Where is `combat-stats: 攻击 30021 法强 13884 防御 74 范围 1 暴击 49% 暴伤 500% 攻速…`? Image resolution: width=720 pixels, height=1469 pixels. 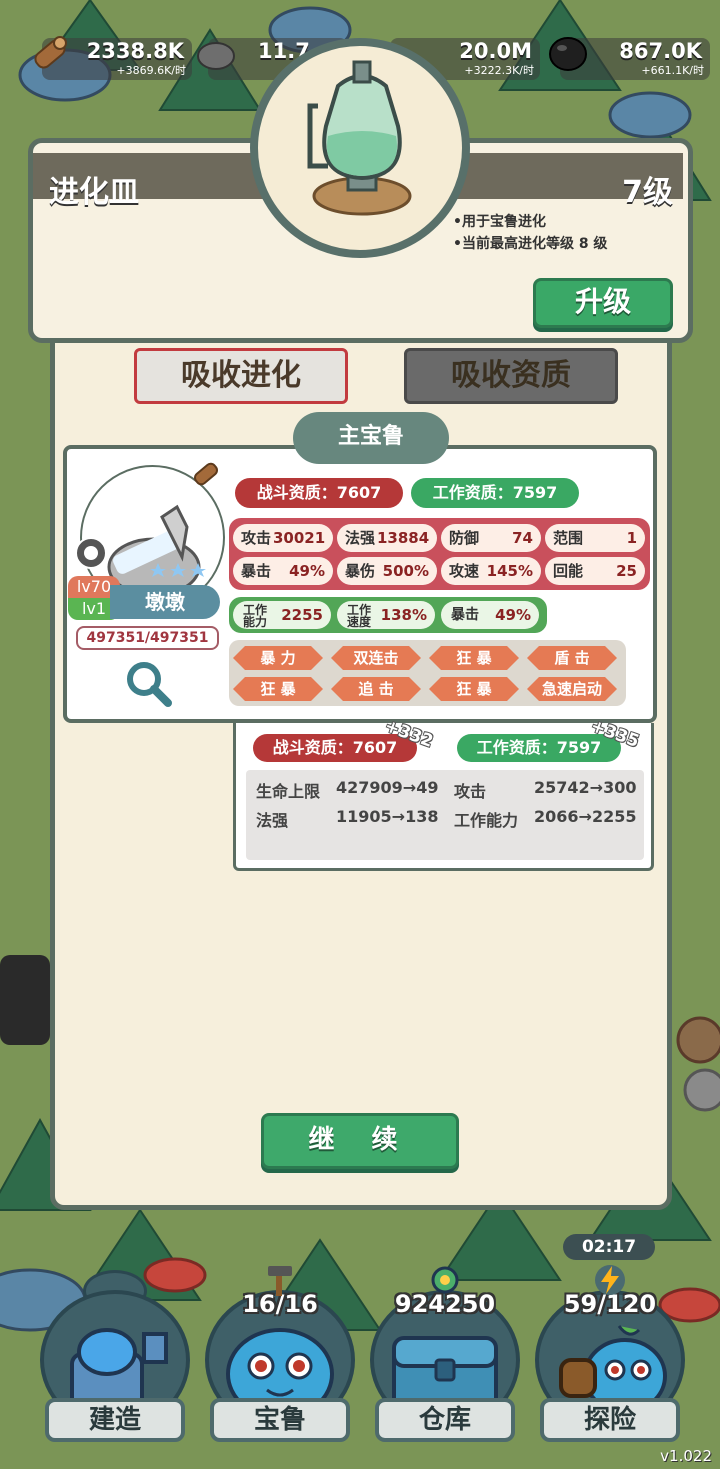
combat-stats: 攻击 30021 法强 13884 防御 74 范围 1 暴击 49% 暴伤 500% 攻速… is located at coordinates (439, 554).